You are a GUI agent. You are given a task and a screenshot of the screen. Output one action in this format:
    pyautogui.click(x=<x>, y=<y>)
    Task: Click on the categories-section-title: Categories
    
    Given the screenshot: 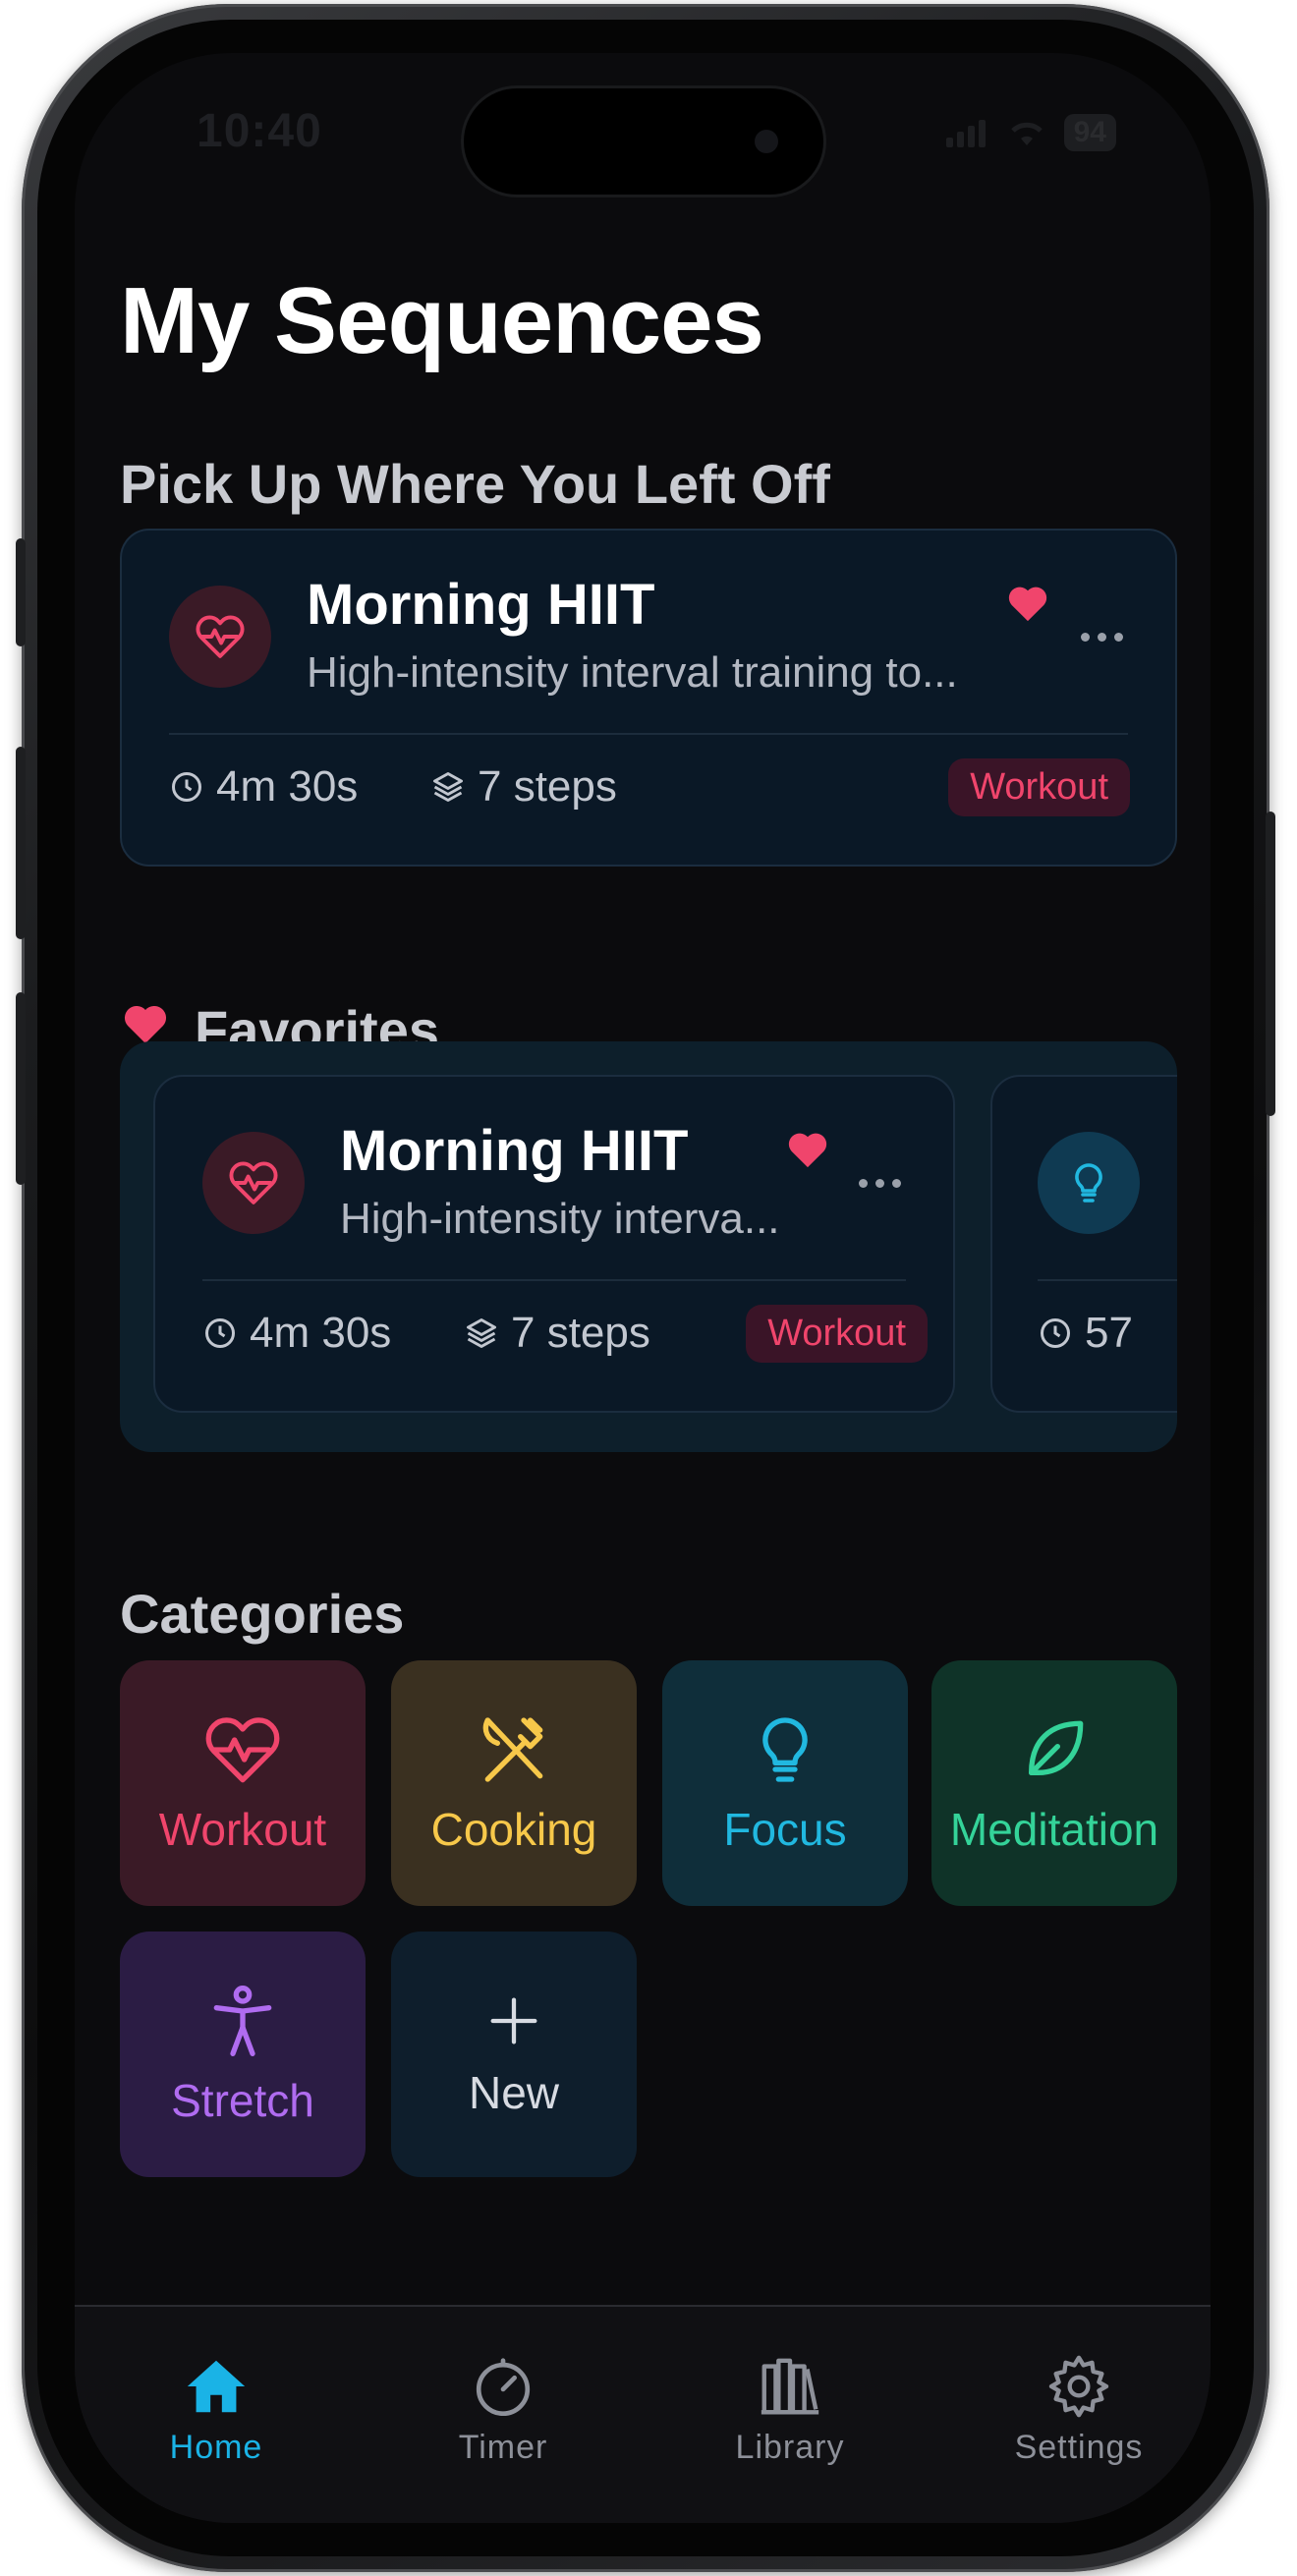 What is the action you would take?
    pyautogui.click(x=262, y=1614)
    